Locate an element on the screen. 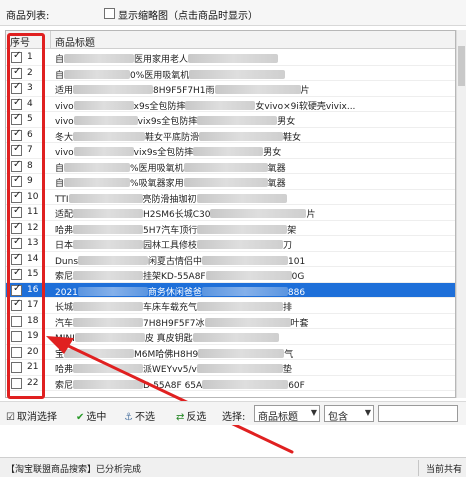 The width and height of the screenshot is (466, 477). table-row: ✓ 10 TTI 亮防滑抽珈初 is located at coordinates (230, 197).